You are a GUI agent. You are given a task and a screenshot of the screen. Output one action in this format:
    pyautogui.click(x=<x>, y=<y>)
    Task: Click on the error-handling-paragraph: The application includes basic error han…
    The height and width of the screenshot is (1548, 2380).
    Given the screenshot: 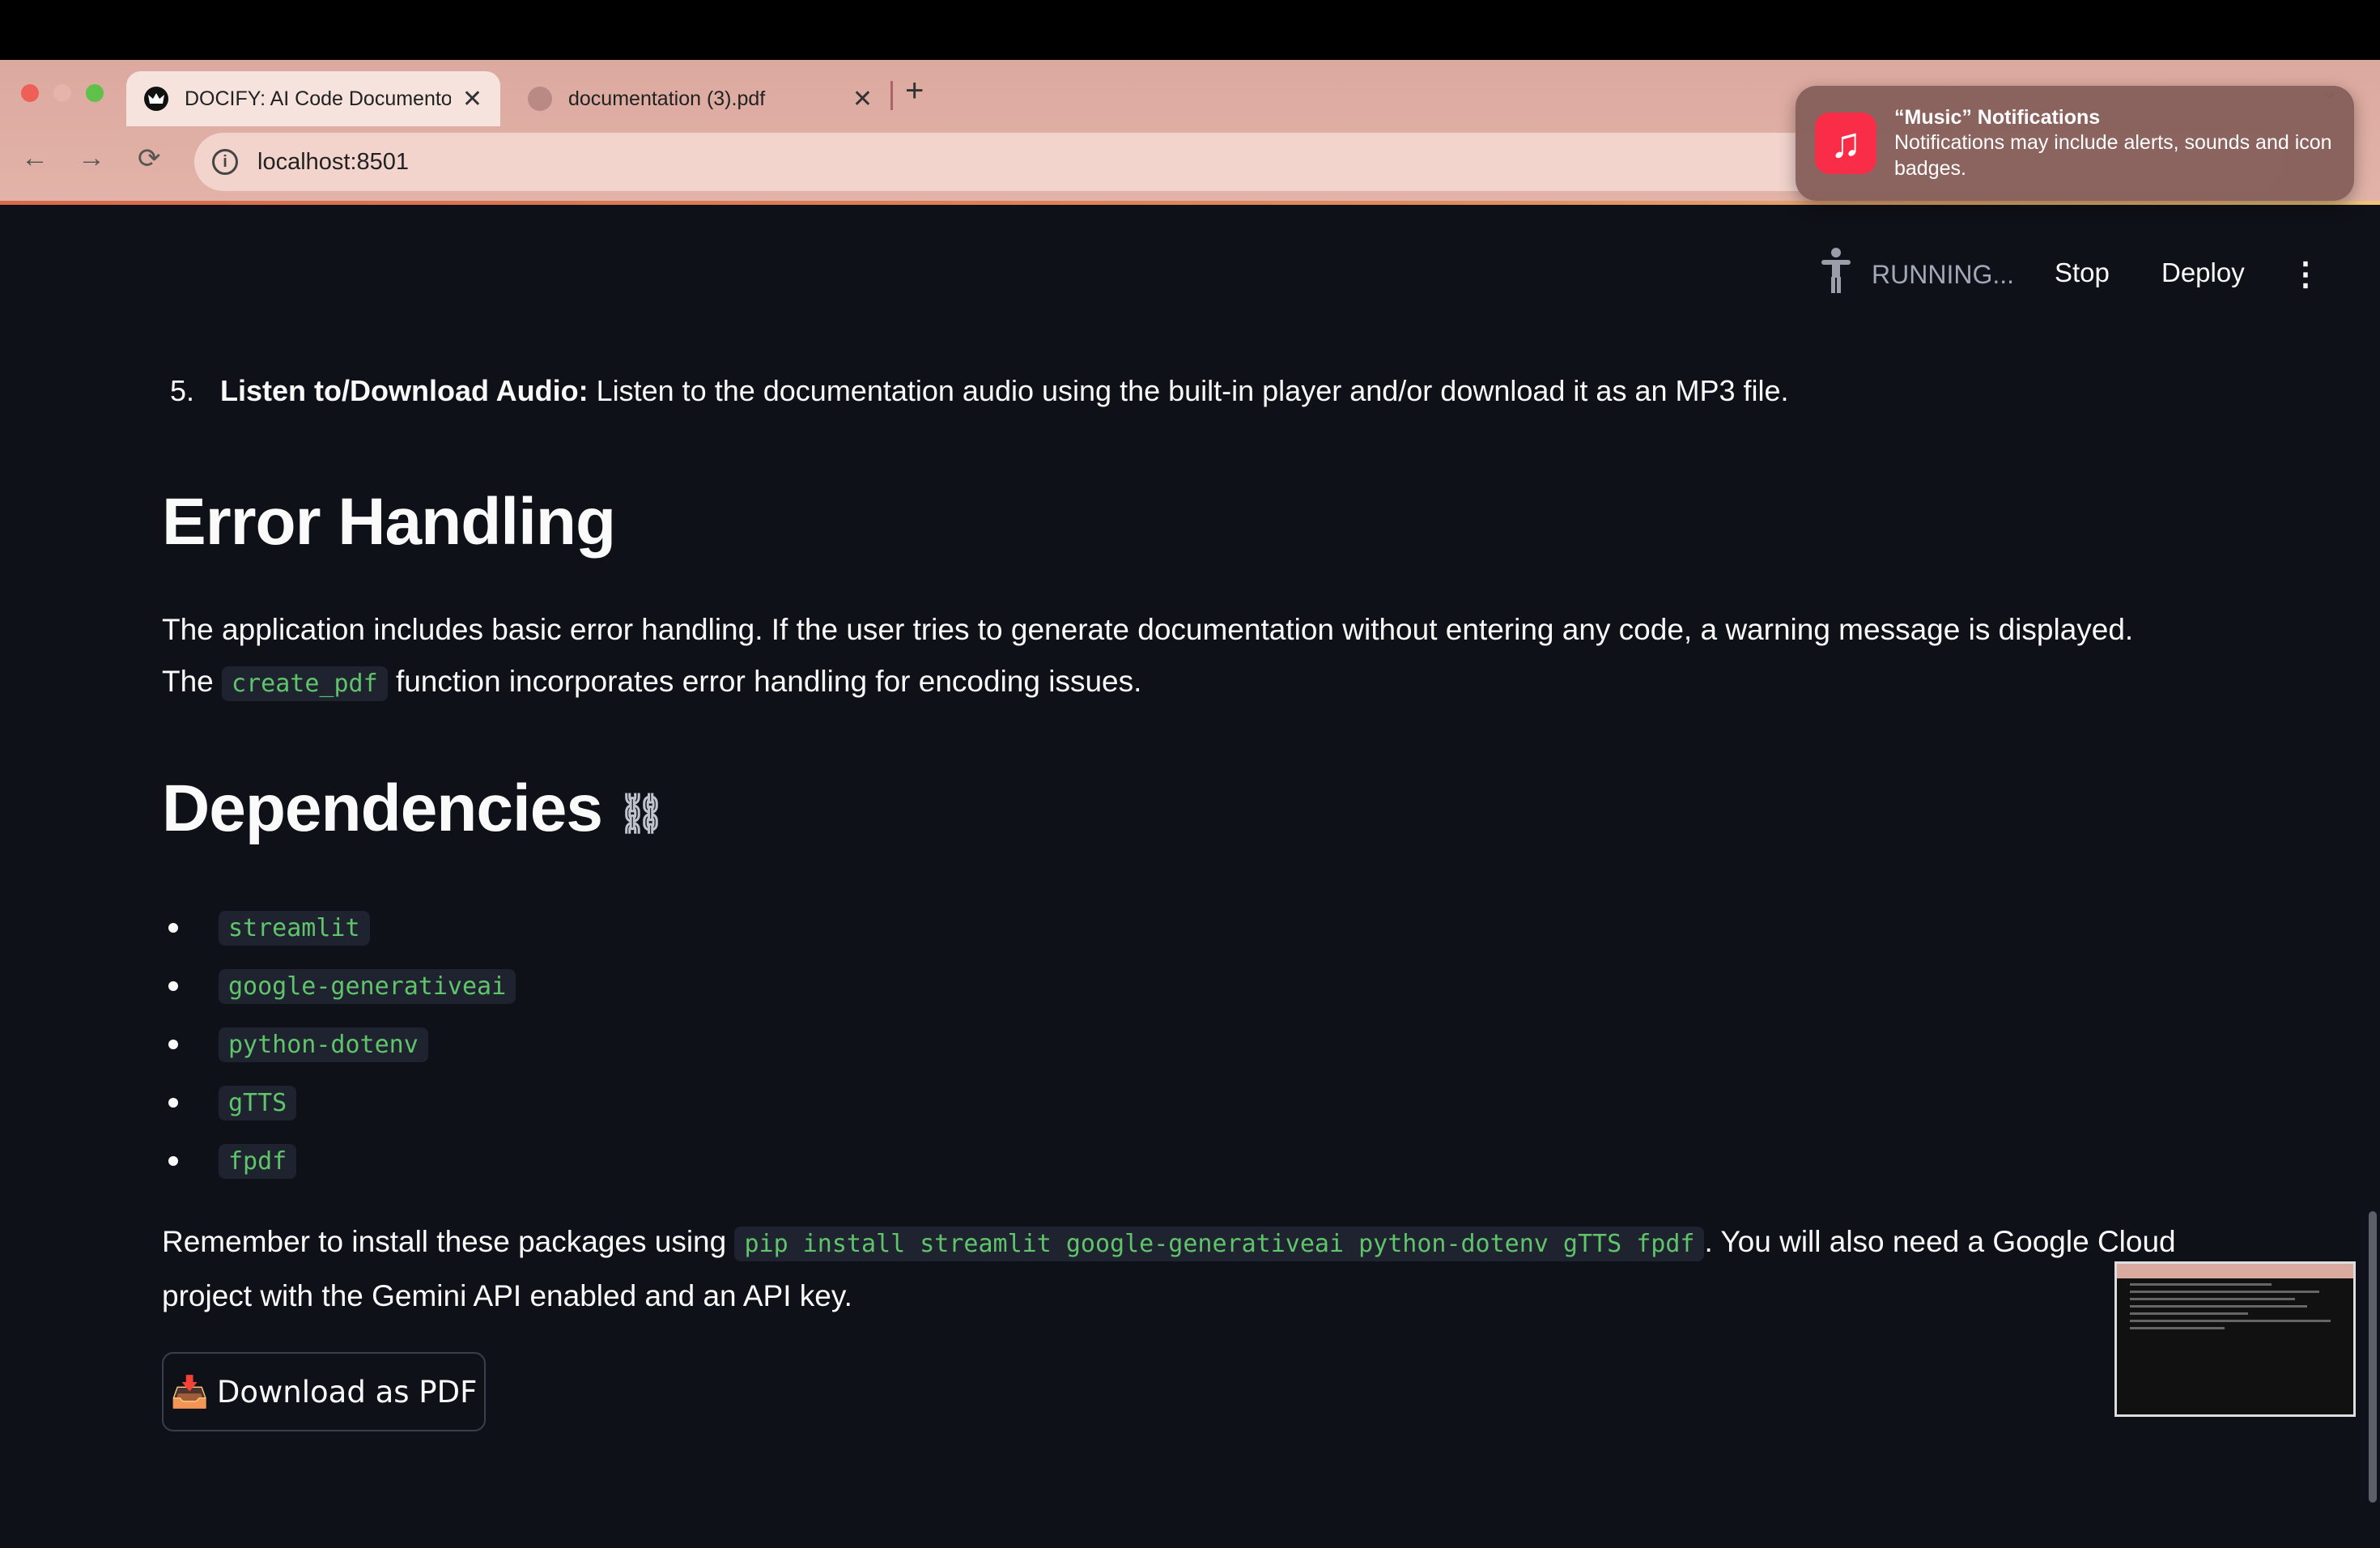 What is the action you would take?
    pyautogui.click(x=1166, y=657)
    